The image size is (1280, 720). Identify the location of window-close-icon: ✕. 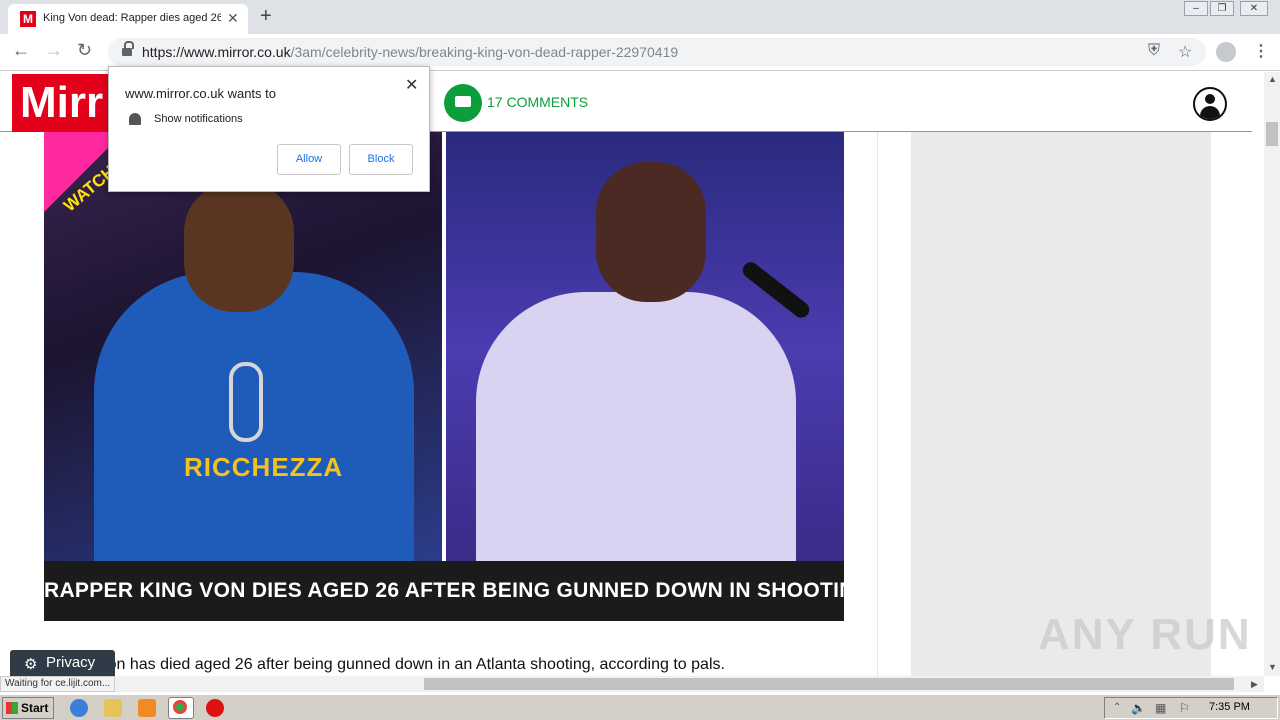
(1254, 8).